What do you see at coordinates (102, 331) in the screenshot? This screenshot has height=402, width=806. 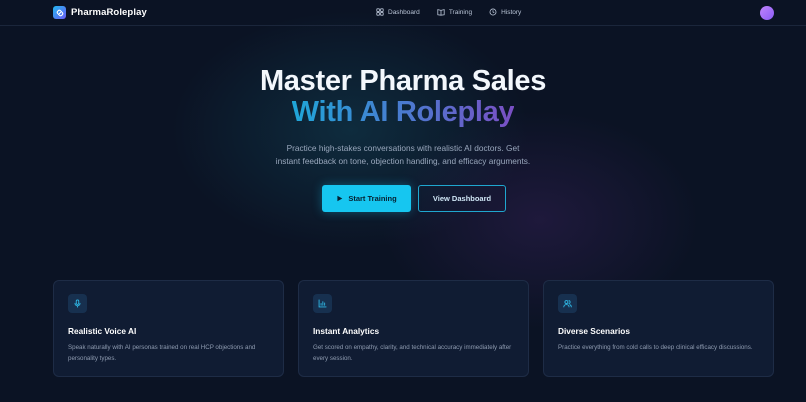 I see `feature-title: Realistic Voice AI` at bounding box center [102, 331].